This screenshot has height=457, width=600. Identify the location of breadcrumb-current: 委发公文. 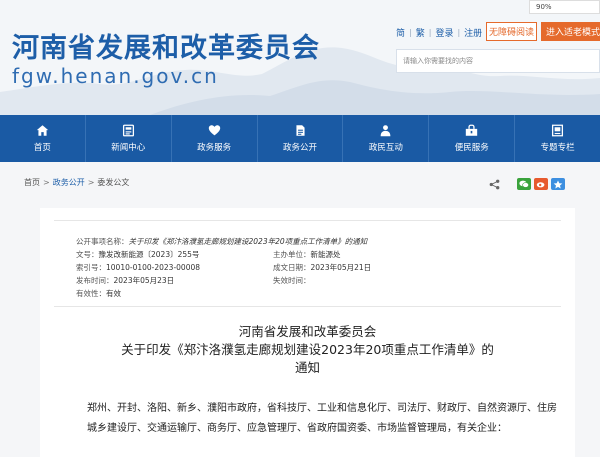
(113, 182).